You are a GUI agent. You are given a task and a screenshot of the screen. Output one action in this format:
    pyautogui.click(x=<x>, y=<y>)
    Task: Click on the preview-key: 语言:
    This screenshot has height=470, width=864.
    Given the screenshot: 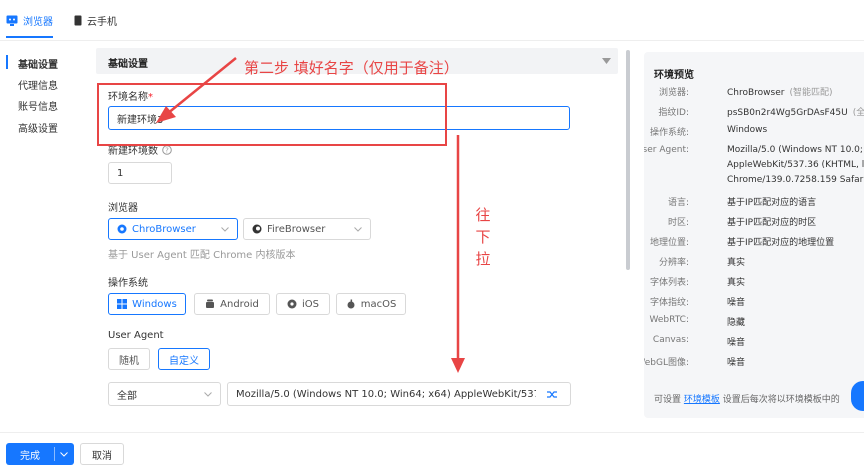 What is the action you would take?
    pyautogui.click(x=678, y=203)
    